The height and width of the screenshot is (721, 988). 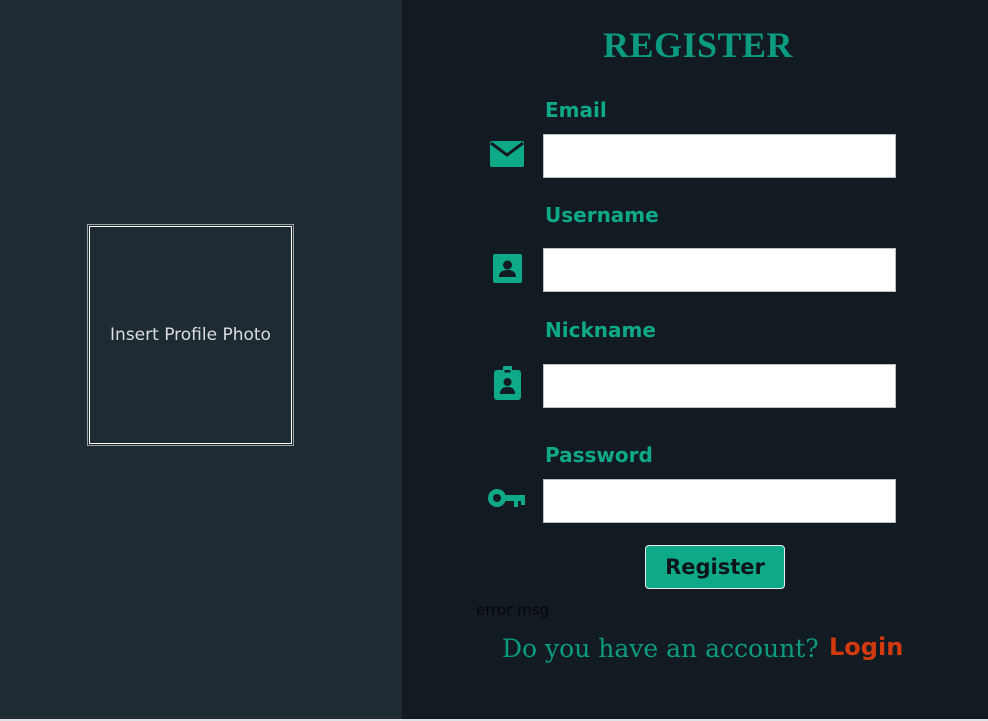 What do you see at coordinates (599, 455) in the screenshot?
I see `password-label: Password` at bounding box center [599, 455].